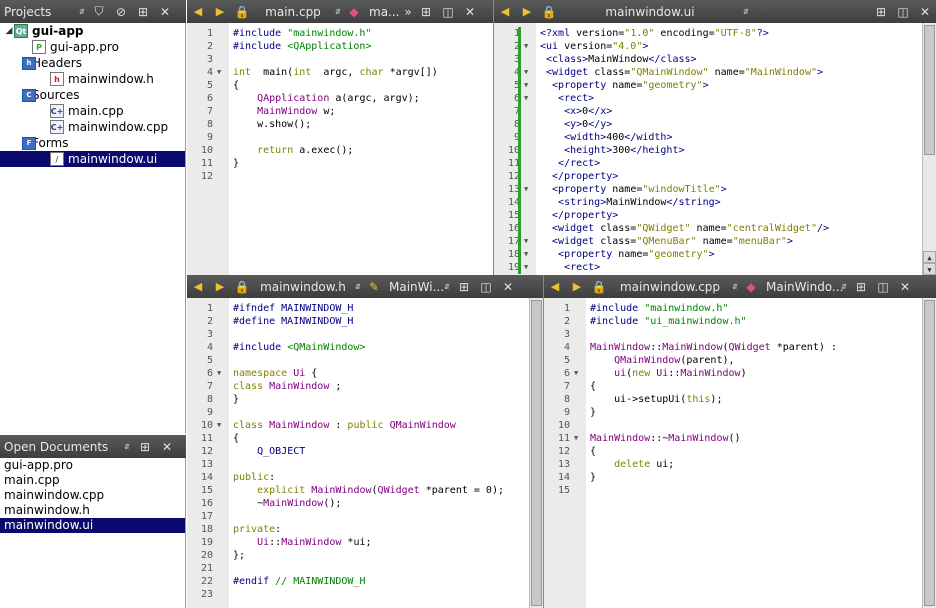  Describe the element at coordinates (365, 425) in the screenshot. I see `code-token: public` at that location.